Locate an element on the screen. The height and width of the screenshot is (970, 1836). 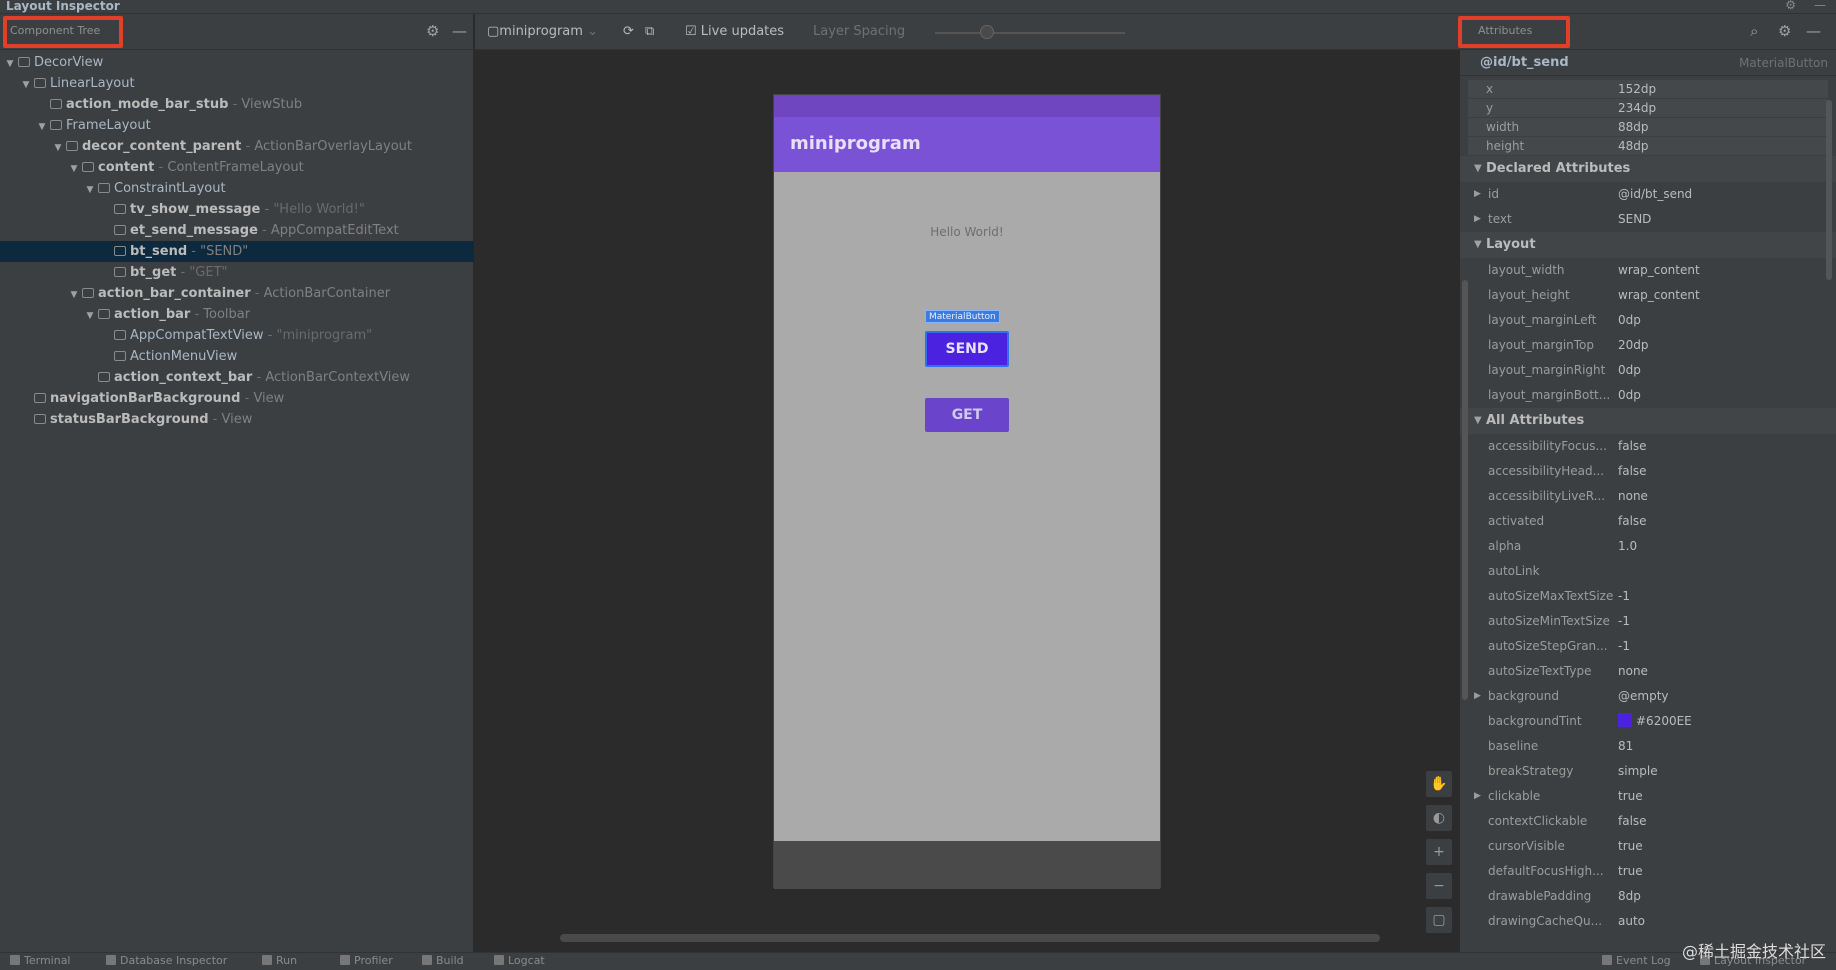
attribute-row: alpha 1.0 is located at coordinates (1648, 546).